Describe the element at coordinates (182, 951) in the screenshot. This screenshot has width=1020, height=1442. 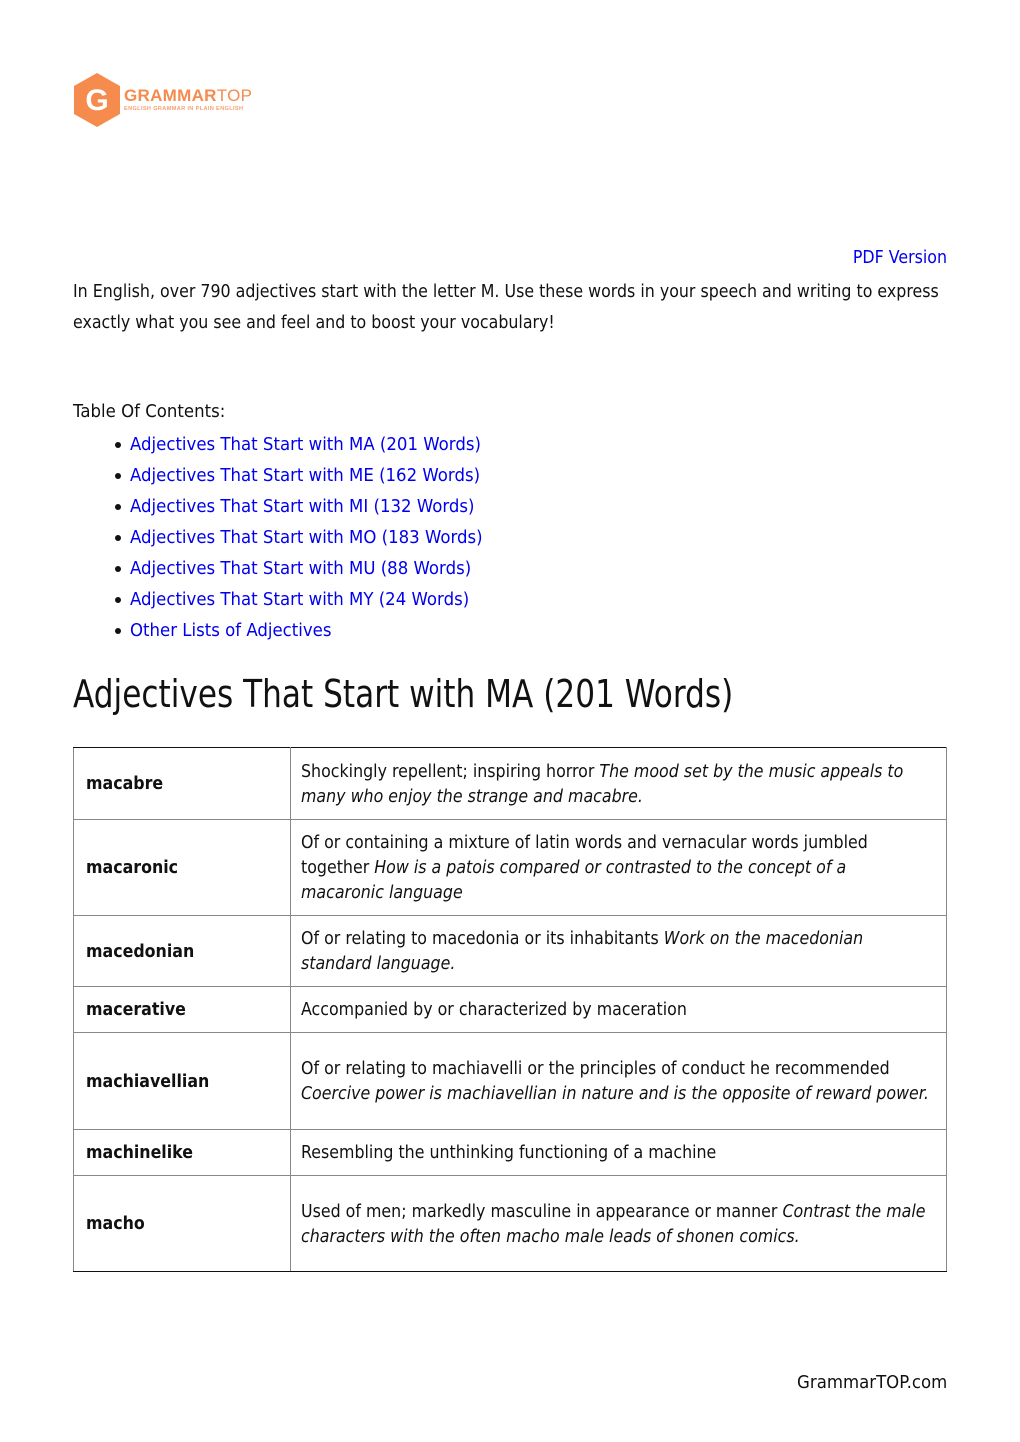
I see `word-cell: macedonian` at that location.